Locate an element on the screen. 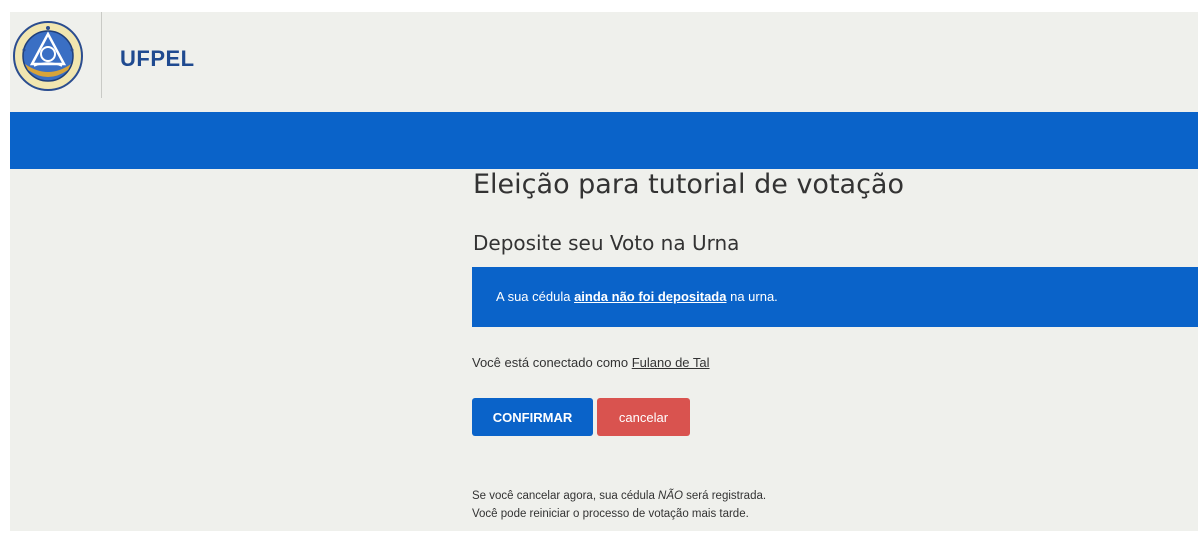  ufpel-seal-icon is located at coordinates (48, 56).